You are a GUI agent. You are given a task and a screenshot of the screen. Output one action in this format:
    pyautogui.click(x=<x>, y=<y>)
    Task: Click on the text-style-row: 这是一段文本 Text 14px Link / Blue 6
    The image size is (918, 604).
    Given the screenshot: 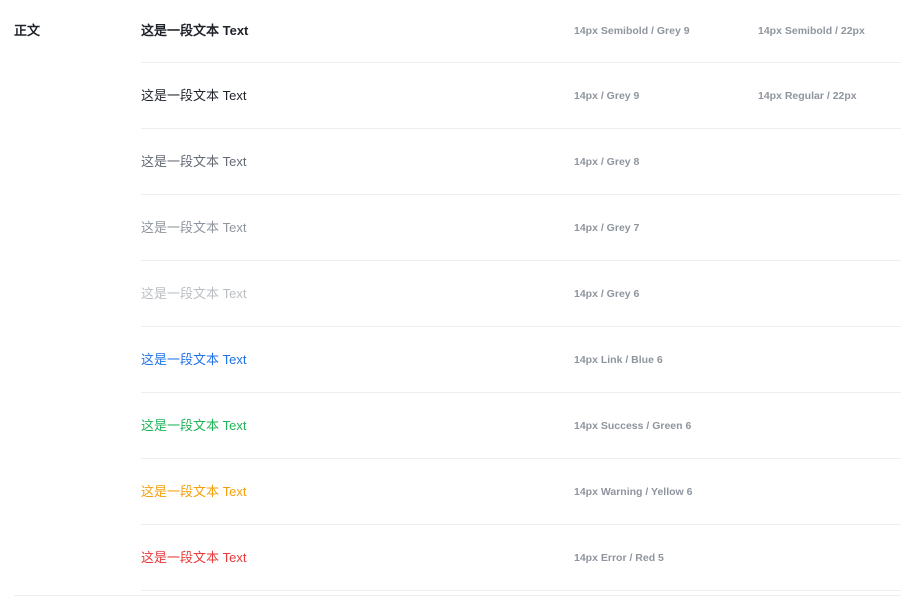 What is the action you would take?
    pyautogui.click(x=521, y=360)
    